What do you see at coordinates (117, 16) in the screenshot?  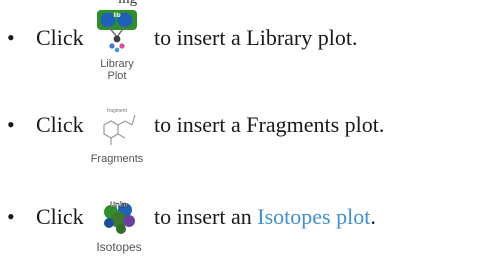 I see `svg-text: lib` at bounding box center [117, 16].